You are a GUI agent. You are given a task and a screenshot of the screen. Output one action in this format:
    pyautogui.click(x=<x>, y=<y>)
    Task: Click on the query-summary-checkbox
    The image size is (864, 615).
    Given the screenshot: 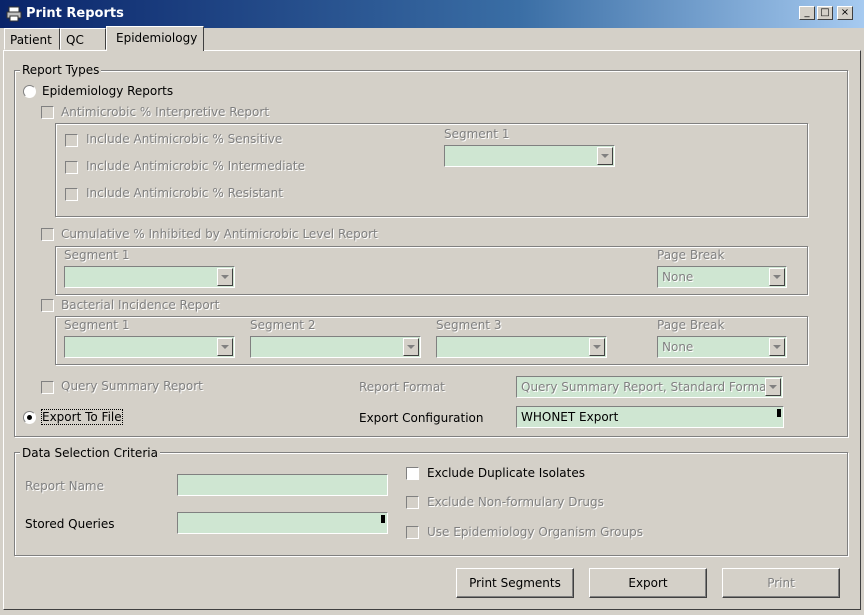 What is the action you would take?
    pyautogui.click(x=47, y=387)
    